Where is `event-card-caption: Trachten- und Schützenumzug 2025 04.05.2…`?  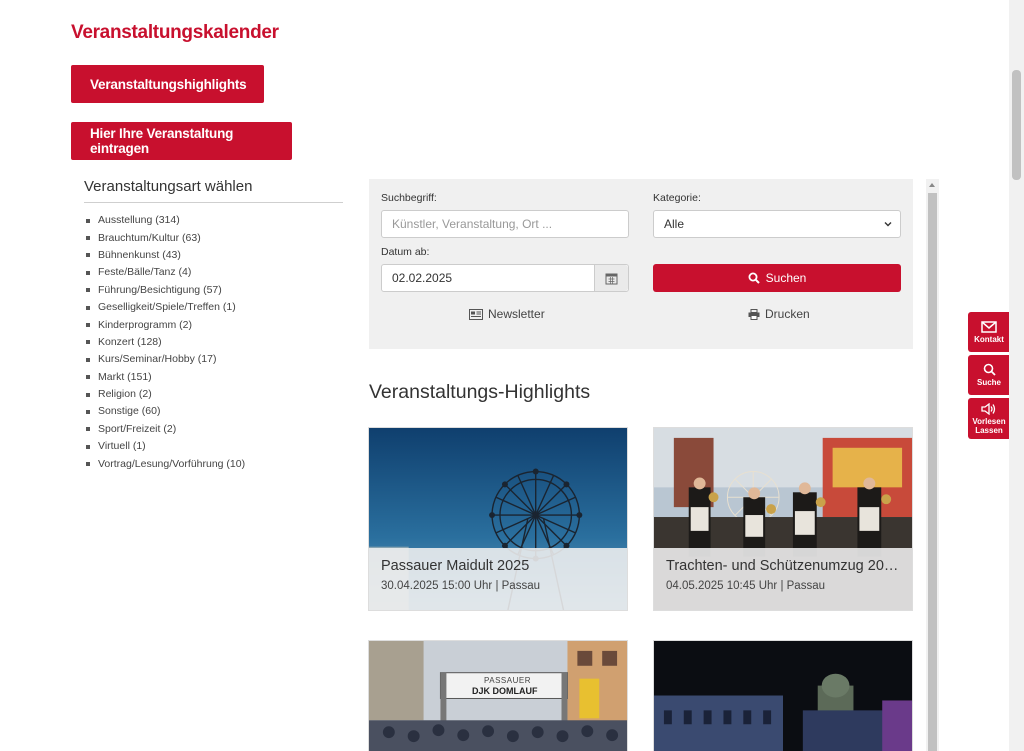
event-card-caption: Trachten- und Schützenumzug 2025 04.05.2… is located at coordinates (783, 579).